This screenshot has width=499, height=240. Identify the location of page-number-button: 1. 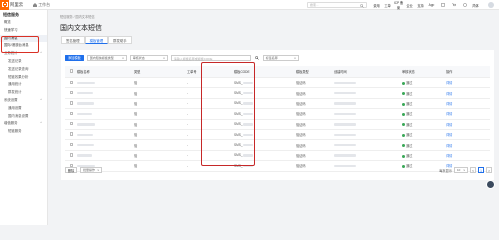
(481, 170).